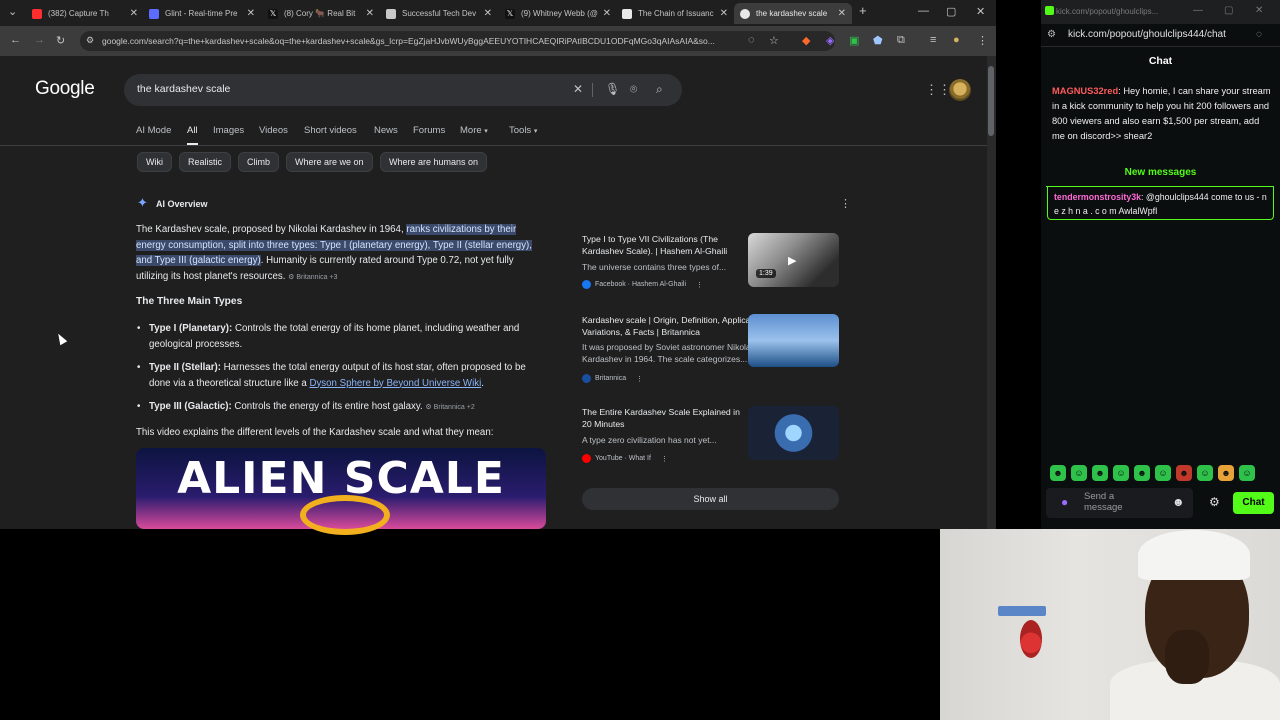  I want to click on microphone-icon: 🎙, so click(612, 89).